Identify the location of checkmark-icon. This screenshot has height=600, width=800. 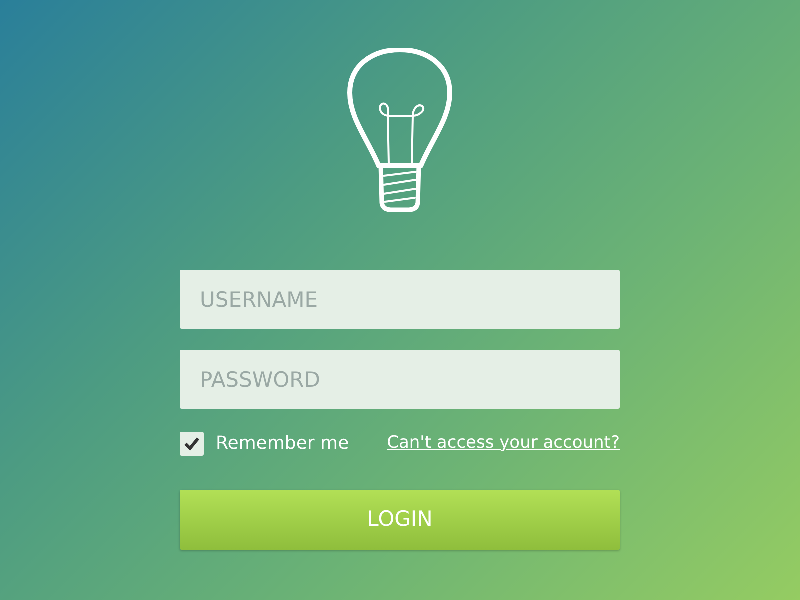
(192, 443).